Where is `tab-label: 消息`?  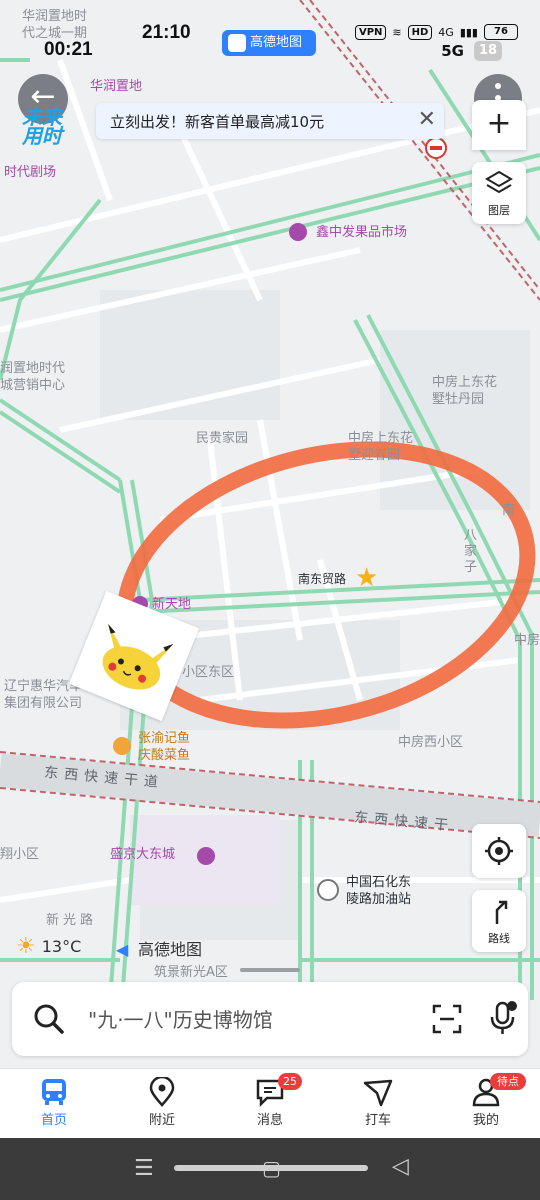
tab-label: 消息 is located at coordinates (269, 1120).